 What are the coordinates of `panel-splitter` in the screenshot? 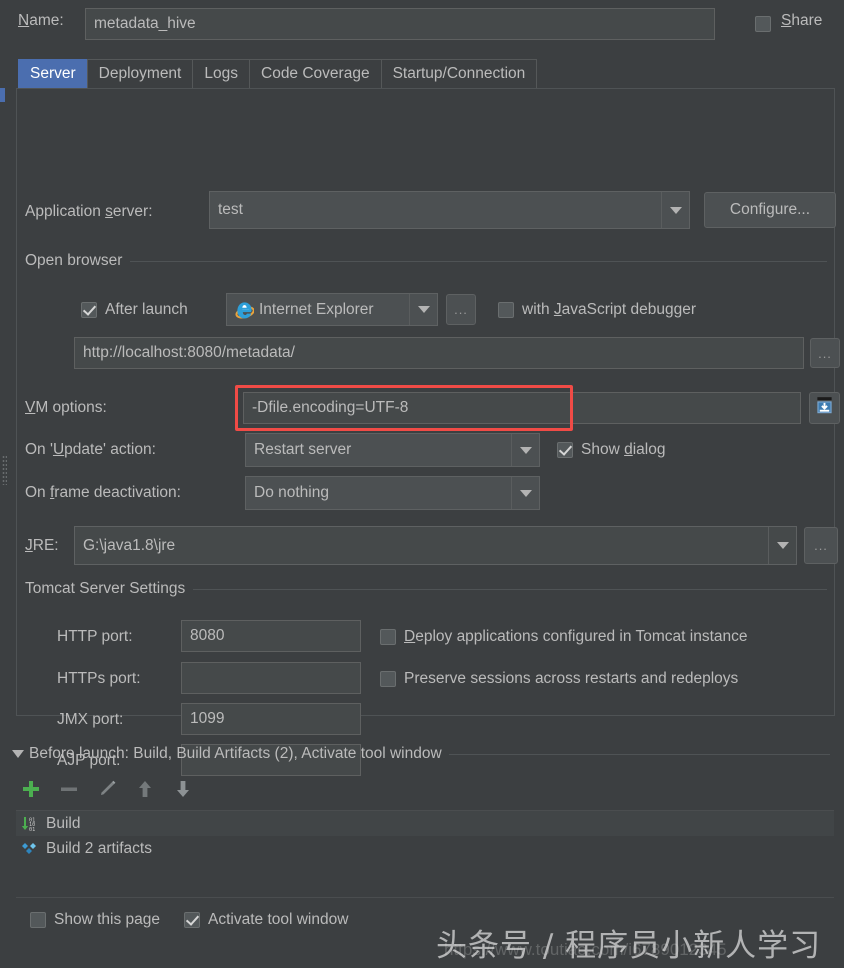 It's located at (7, 403).